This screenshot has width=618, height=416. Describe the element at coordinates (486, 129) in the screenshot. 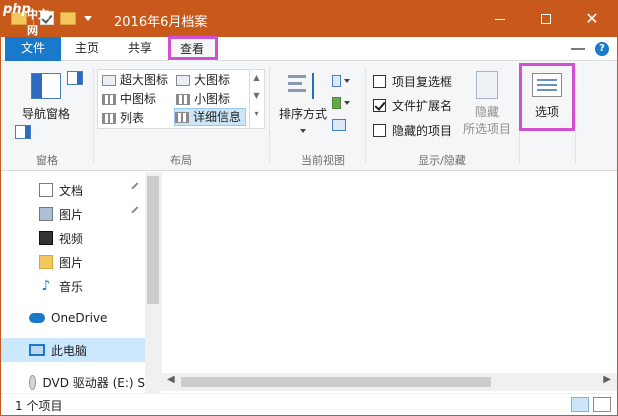

I see `hide-selected-line2: 所选项目` at that location.